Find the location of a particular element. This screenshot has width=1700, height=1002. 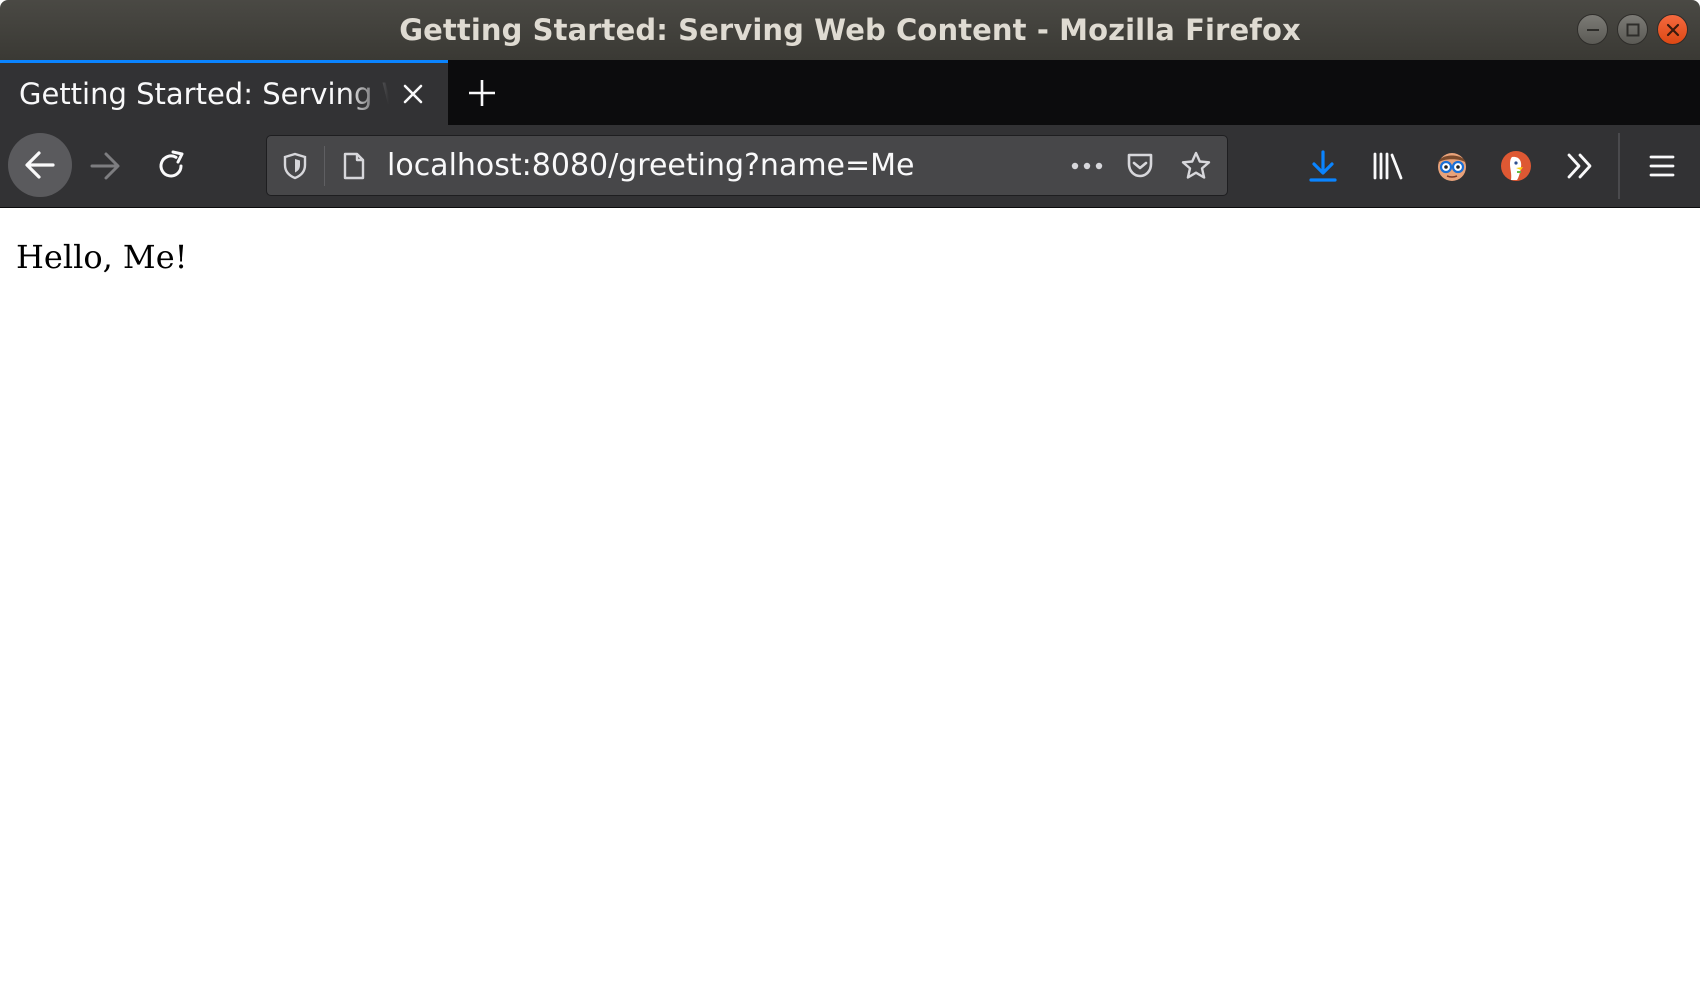

site-info-button is located at coordinates (354, 166).